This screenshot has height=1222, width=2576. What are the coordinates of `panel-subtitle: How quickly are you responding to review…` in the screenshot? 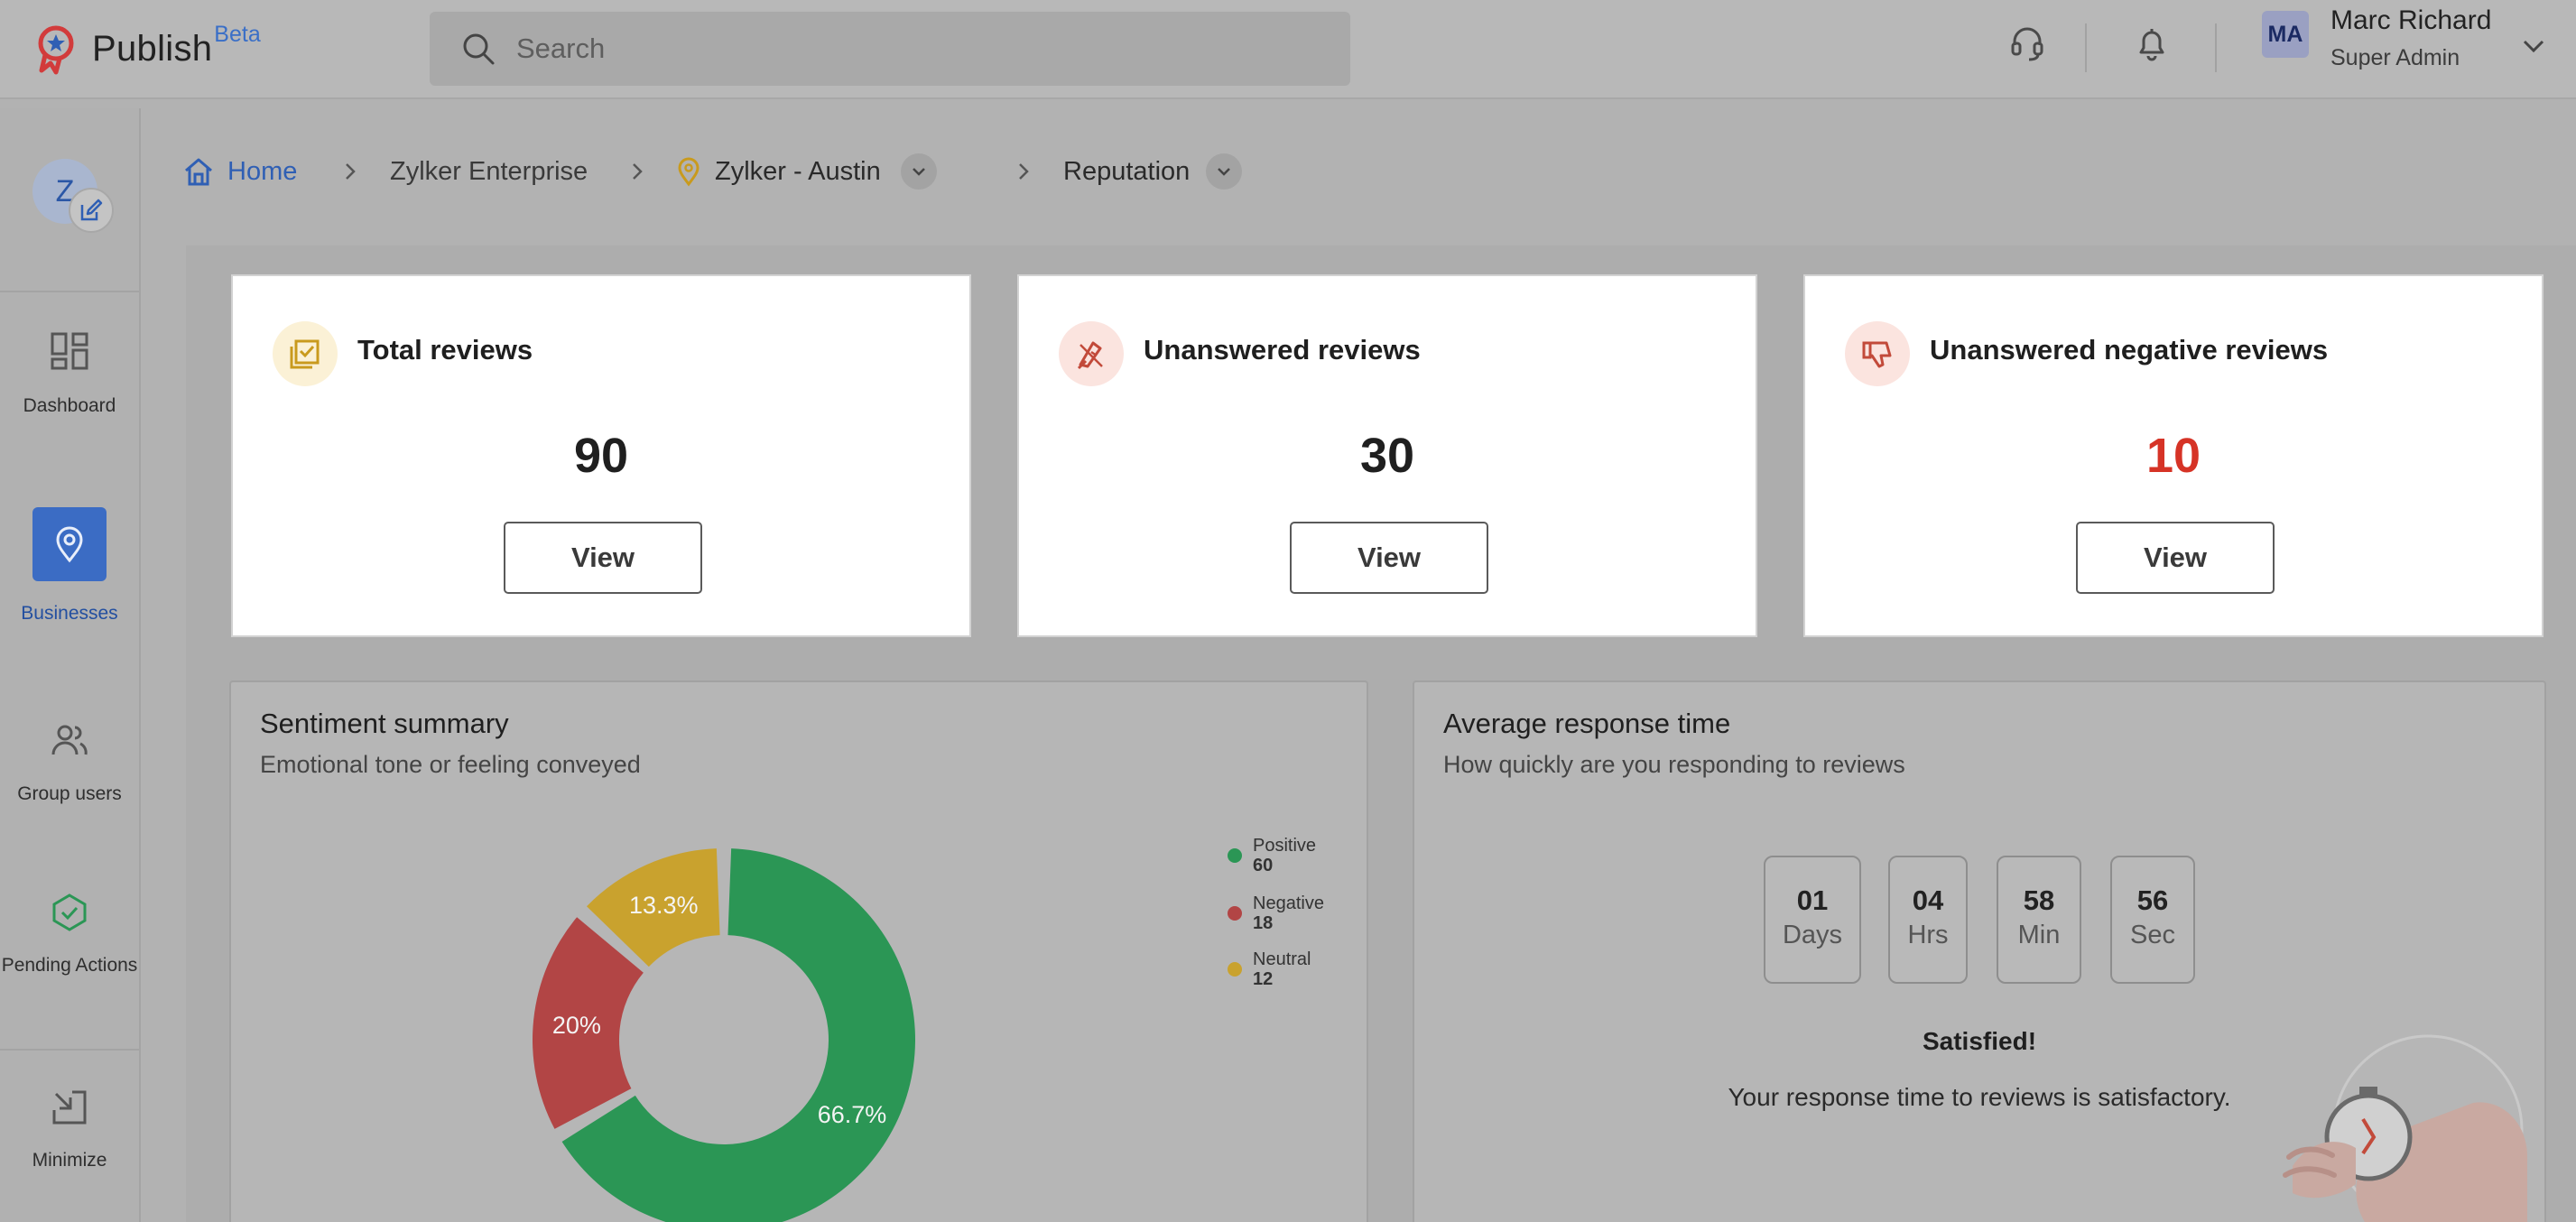 It's located at (1674, 764).